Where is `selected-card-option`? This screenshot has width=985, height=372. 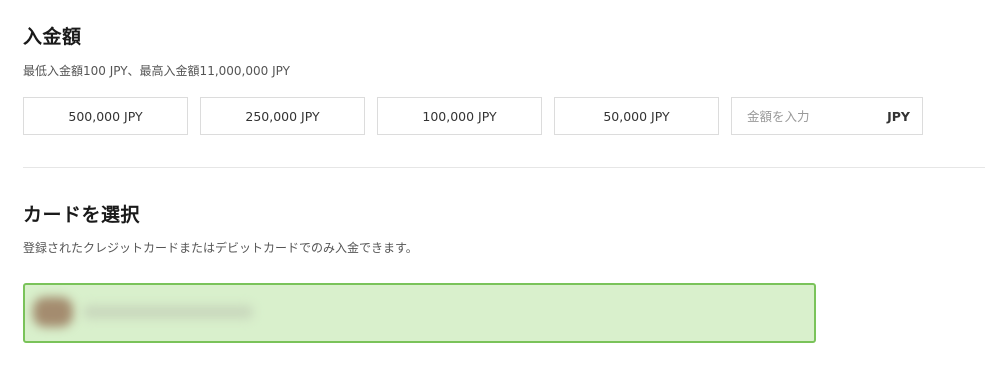 selected-card-option is located at coordinates (419, 313).